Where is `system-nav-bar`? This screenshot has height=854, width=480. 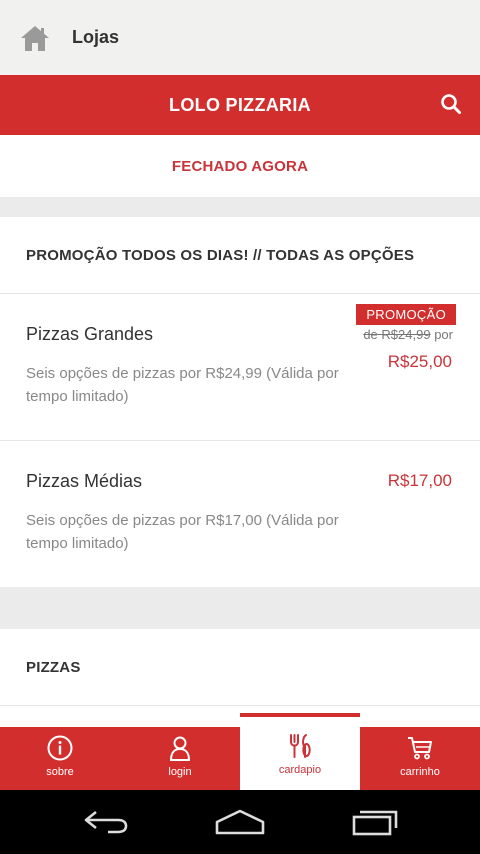 system-nav-bar is located at coordinates (240, 822).